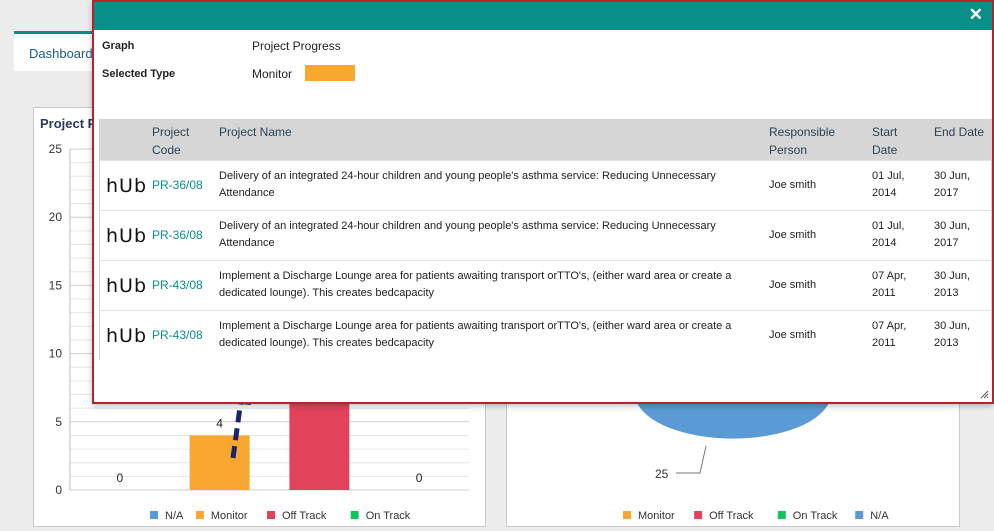 The width and height of the screenshot is (994, 531). What do you see at coordinates (58, 422) in the screenshot?
I see `y-tick-label: 5` at bounding box center [58, 422].